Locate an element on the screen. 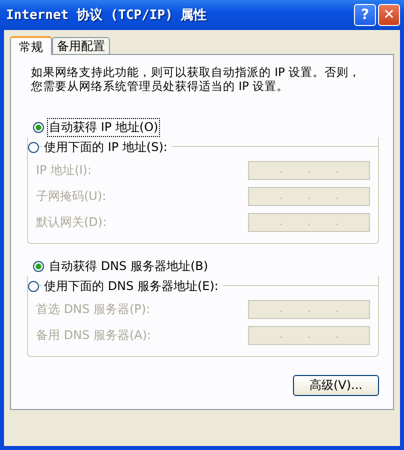 The height and width of the screenshot is (450, 404). help-button: ? is located at coordinates (365, 15).